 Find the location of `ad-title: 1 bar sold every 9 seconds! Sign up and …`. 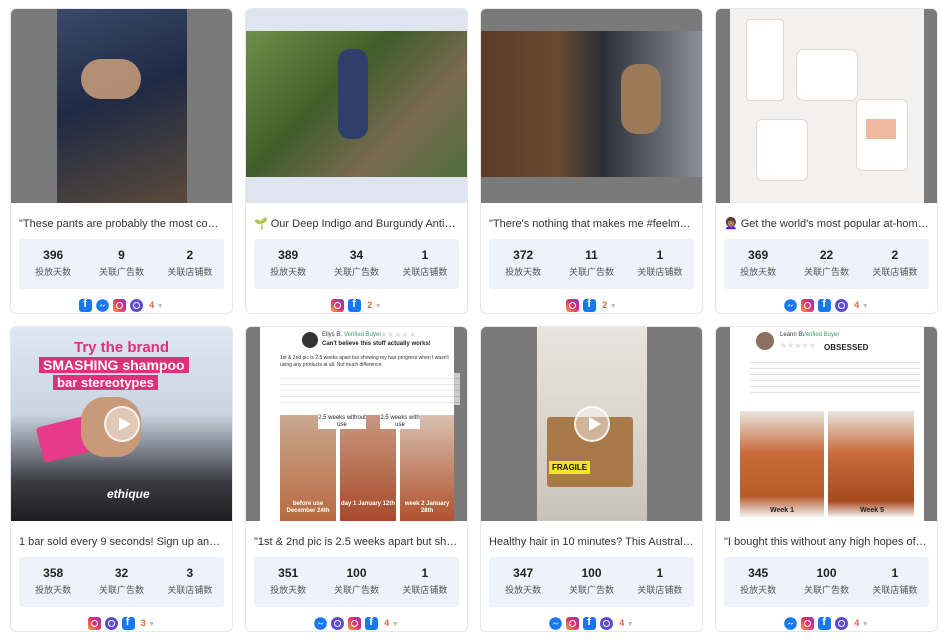

ad-title: 1 bar sold every 9 seconds! Sign up and … is located at coordinates (121, 542).